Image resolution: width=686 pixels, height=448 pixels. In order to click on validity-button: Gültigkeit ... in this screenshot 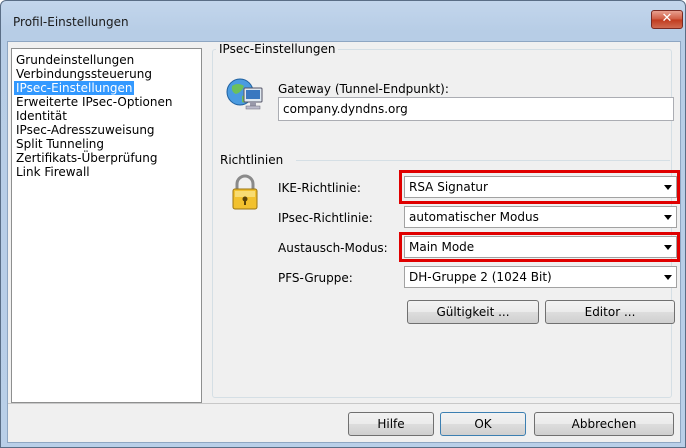, I will do `click(473, 312)`.